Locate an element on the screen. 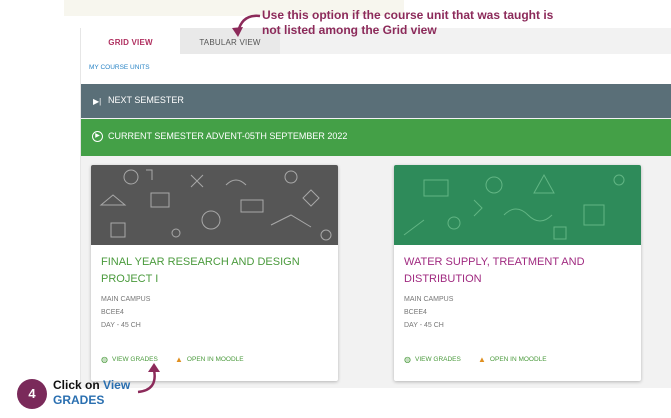 The width and height of the screenshot is (671, 418). course-title: FINAL YEAR RESEARCH AND DESIGN PROJECT I is located at coordinates (213, 271).